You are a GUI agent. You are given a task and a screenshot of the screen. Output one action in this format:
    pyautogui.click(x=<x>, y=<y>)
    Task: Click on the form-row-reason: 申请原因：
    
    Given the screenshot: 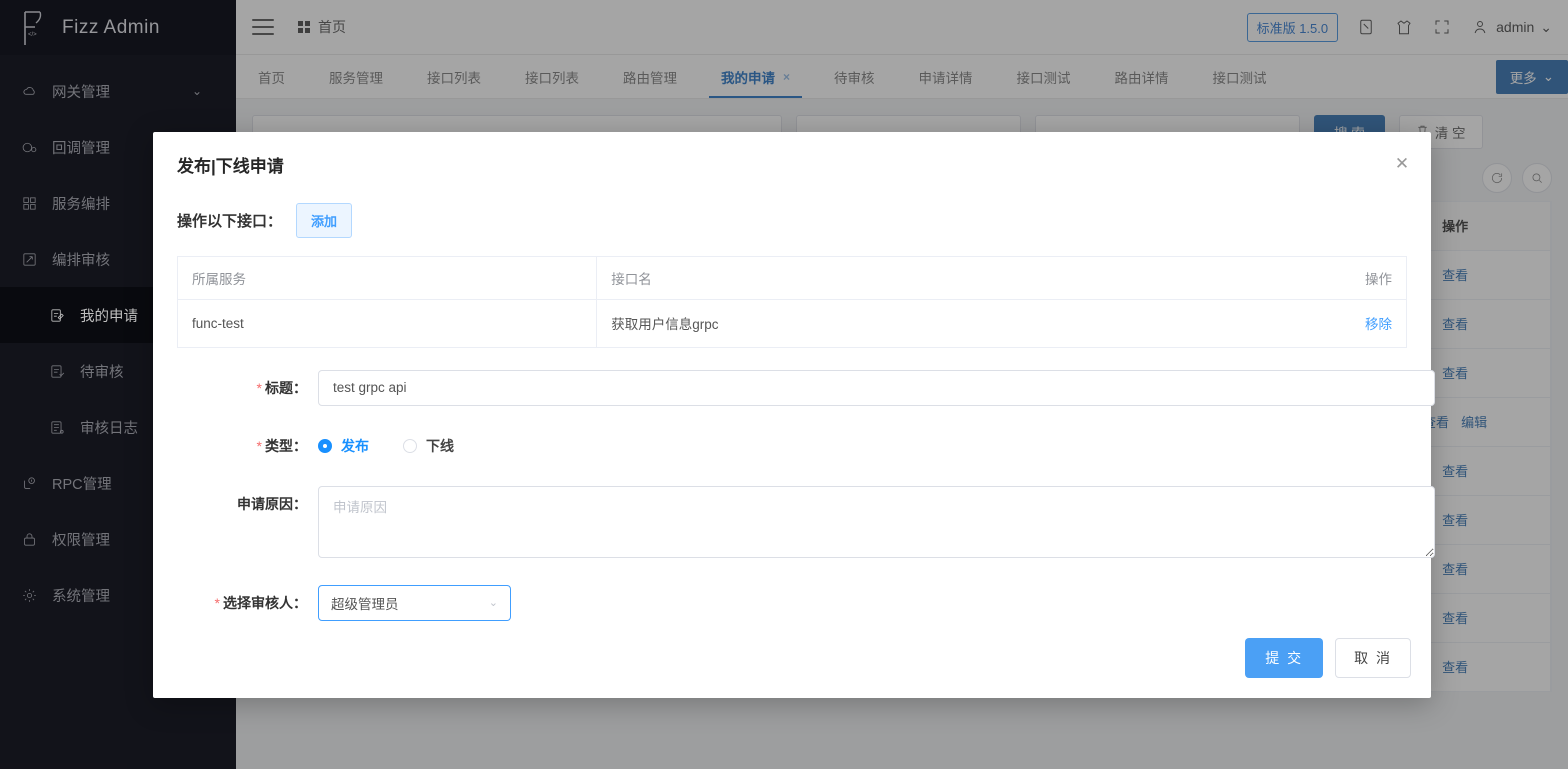 What is the action you would take?
    pyautogui.click(x=806, y=524)
    